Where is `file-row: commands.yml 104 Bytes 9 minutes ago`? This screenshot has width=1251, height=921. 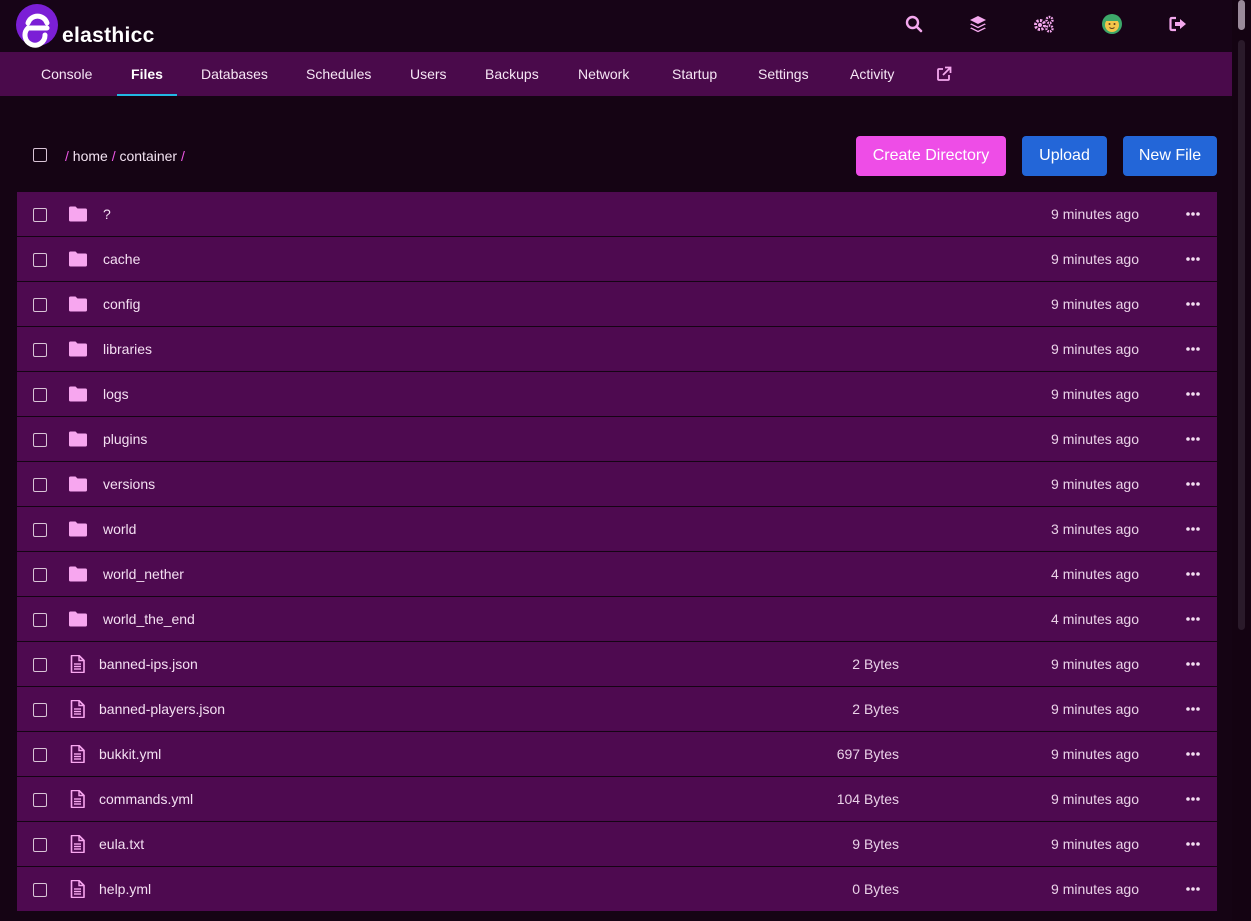
file-row: commands.yml 104 Bytes 9 minutes ago is located at coordinates (617, 799).